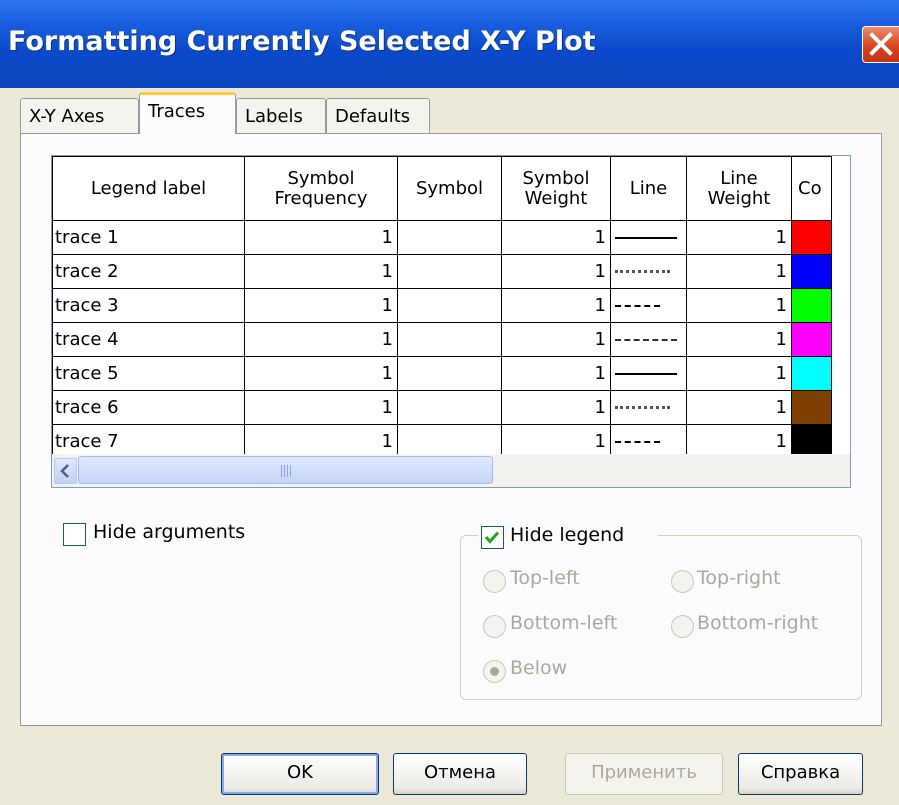 The image size is (899, 805). I want to click on cell-legend-label: trace 1, so click(148, 237).